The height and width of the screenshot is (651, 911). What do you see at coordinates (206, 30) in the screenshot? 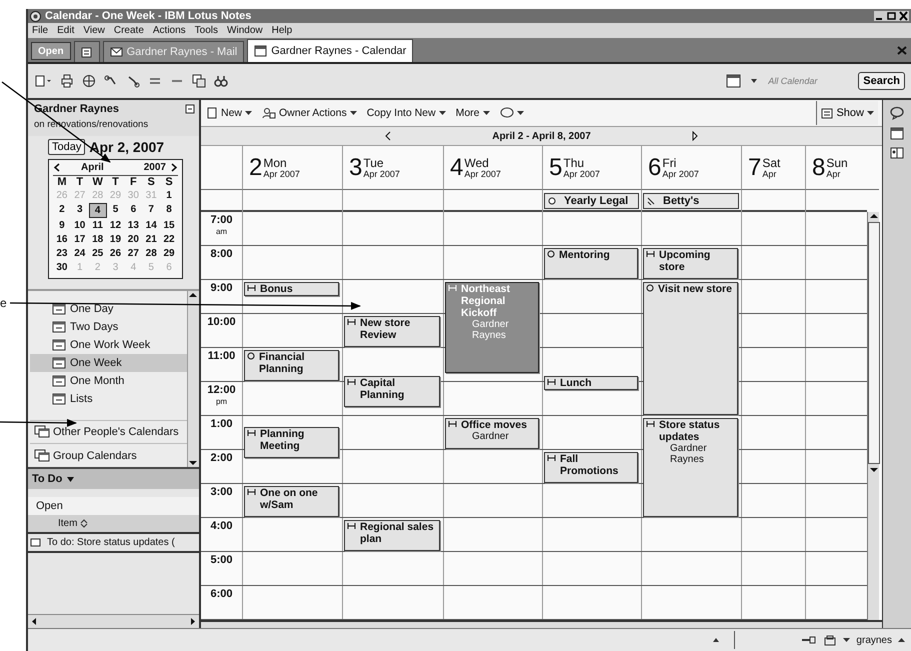
I see `menu-item: Tools` at bounding box center [206, 30].